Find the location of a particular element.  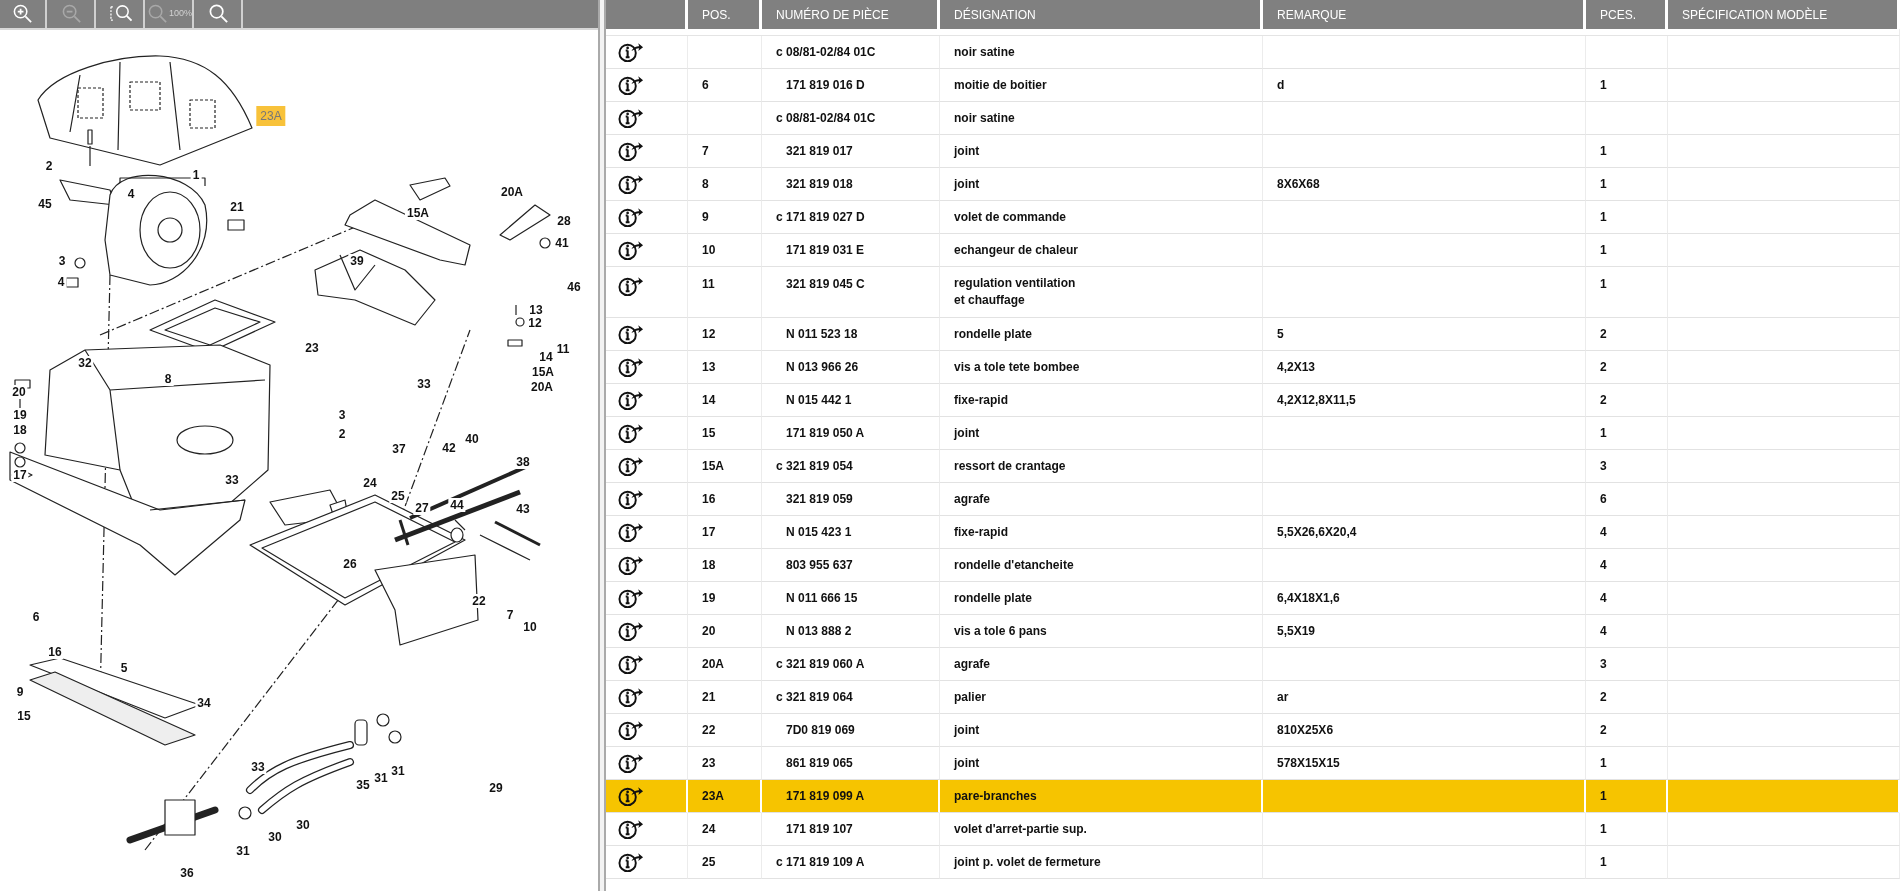

callout-label: 15 is located at coordinates (24, 716).